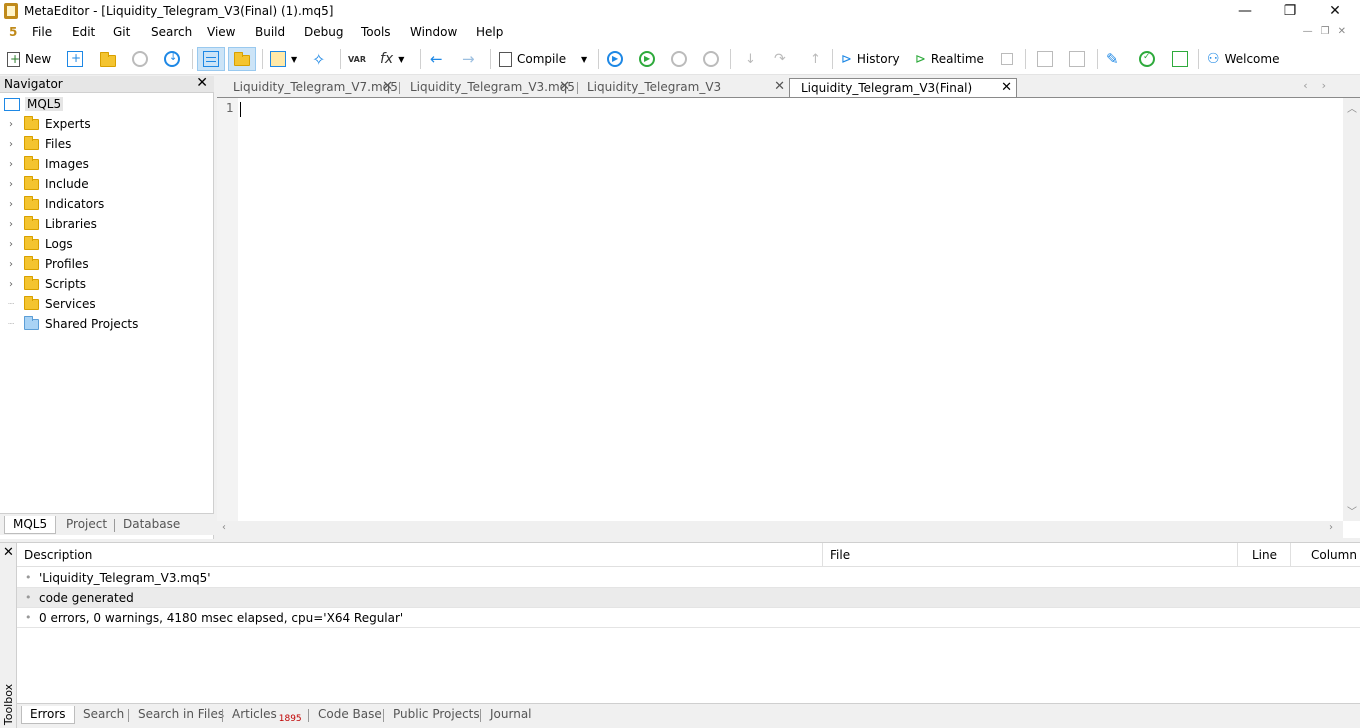 The height and width of the screenshot is (728, 1360). Describe the element at coordinates (433, 32) in the screenshot. I see `menu-window: Window` at that location.